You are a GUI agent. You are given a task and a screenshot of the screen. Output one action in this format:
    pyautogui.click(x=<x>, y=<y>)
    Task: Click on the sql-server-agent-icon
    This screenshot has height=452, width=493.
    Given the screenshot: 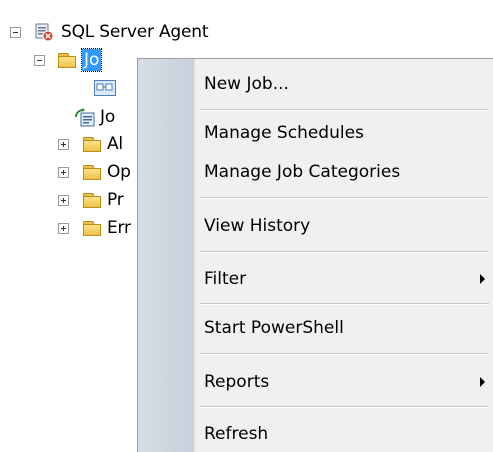 What is the action you would take?
    pyautogui.click(x=44, y=32)
    